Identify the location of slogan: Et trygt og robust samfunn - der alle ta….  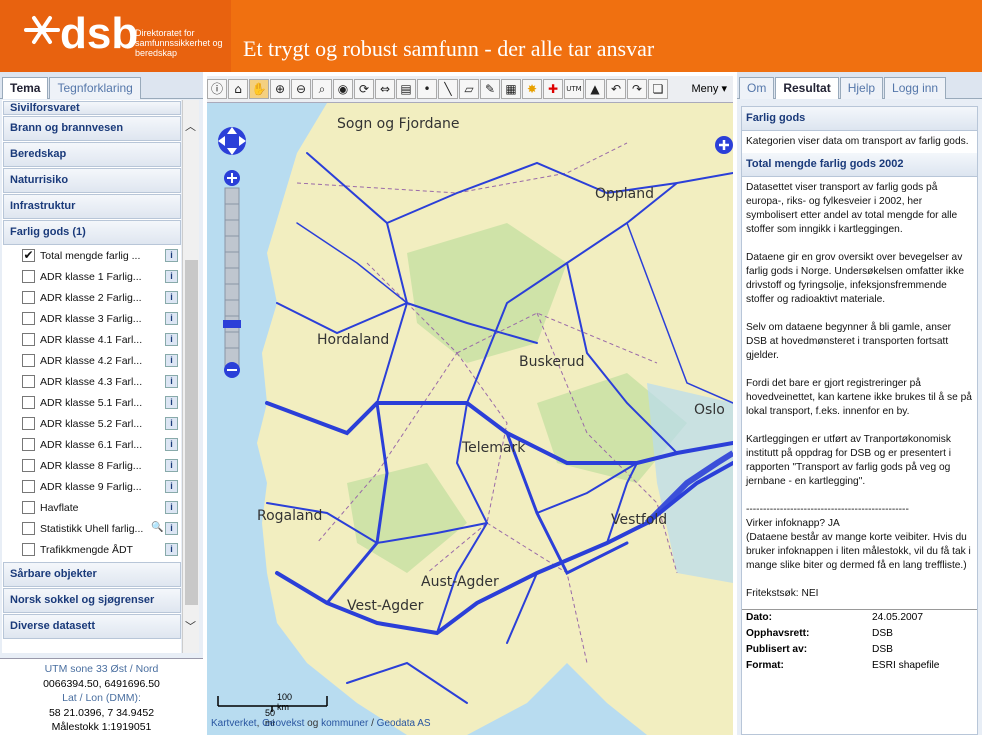
(449, 48).